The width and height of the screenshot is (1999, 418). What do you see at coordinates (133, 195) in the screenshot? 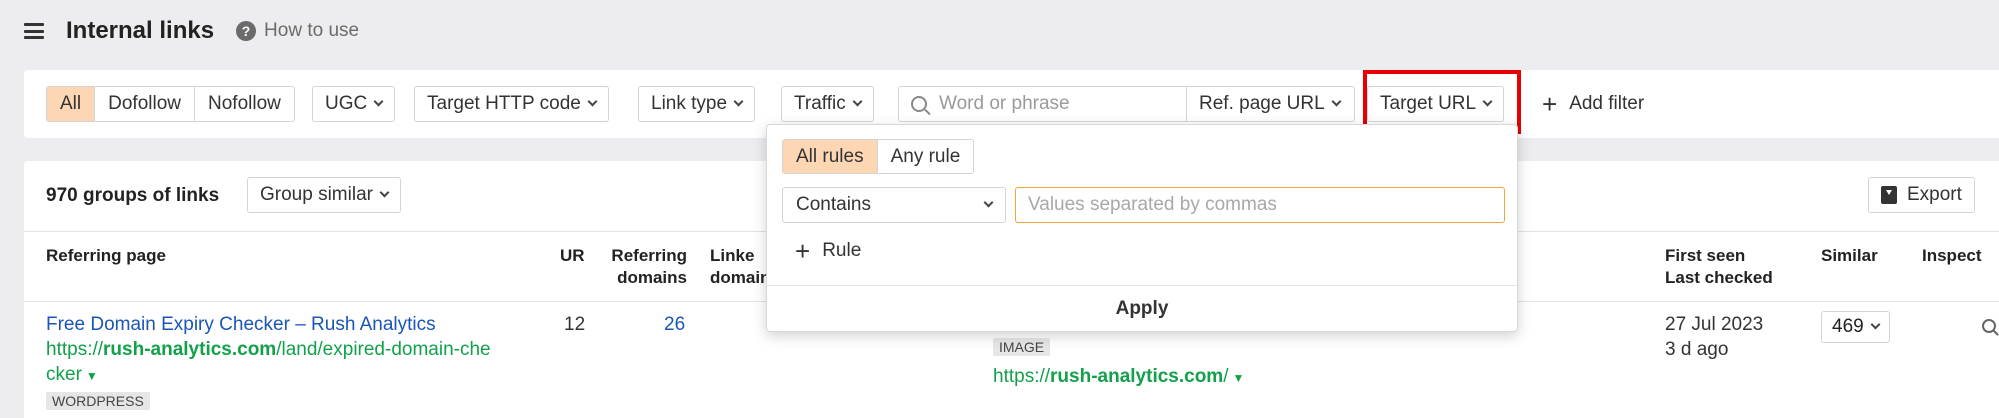
I see `groups-count: 970 groups of links` at bounding box center [133, 195].